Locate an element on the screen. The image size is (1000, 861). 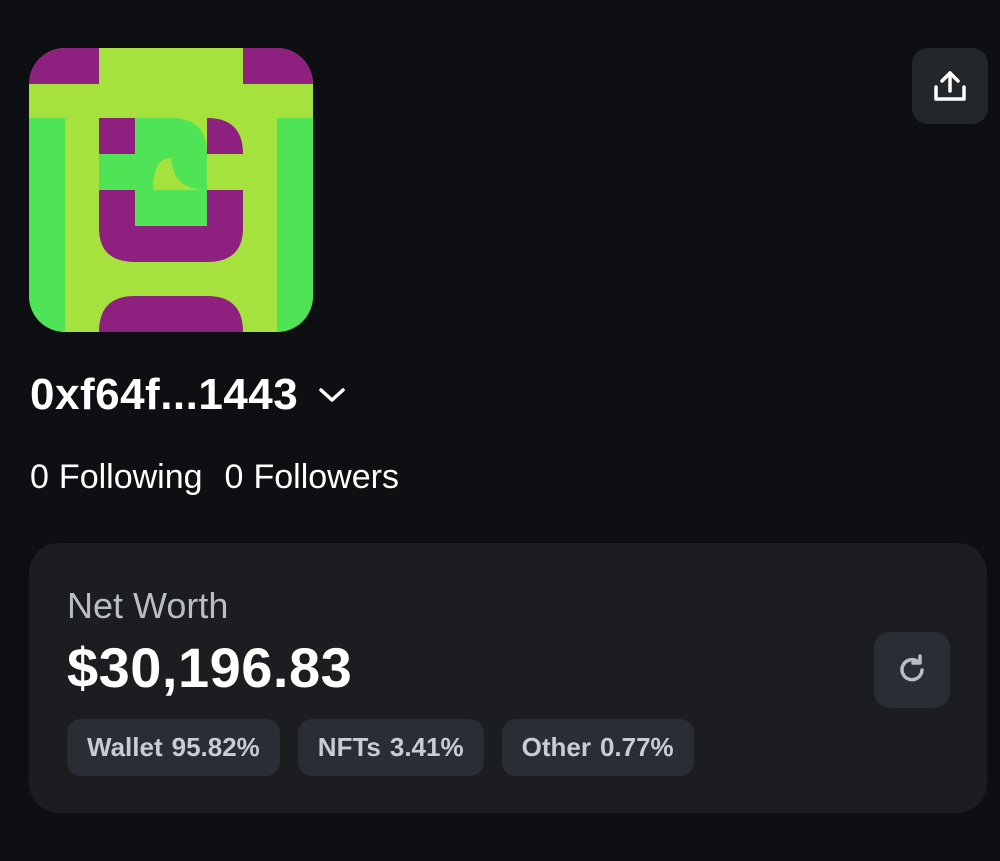
avatar-image is located at coordinates (171, 190).